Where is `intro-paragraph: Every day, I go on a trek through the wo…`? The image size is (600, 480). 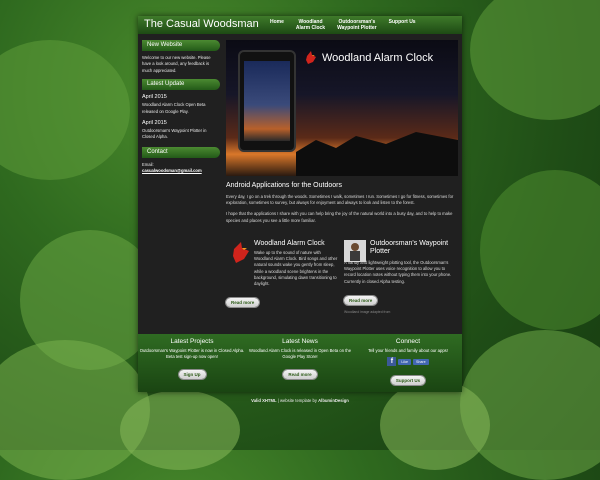
intro-paragraph: Every day, I go on a trek through the wo… is located at coordinates (340, 200).